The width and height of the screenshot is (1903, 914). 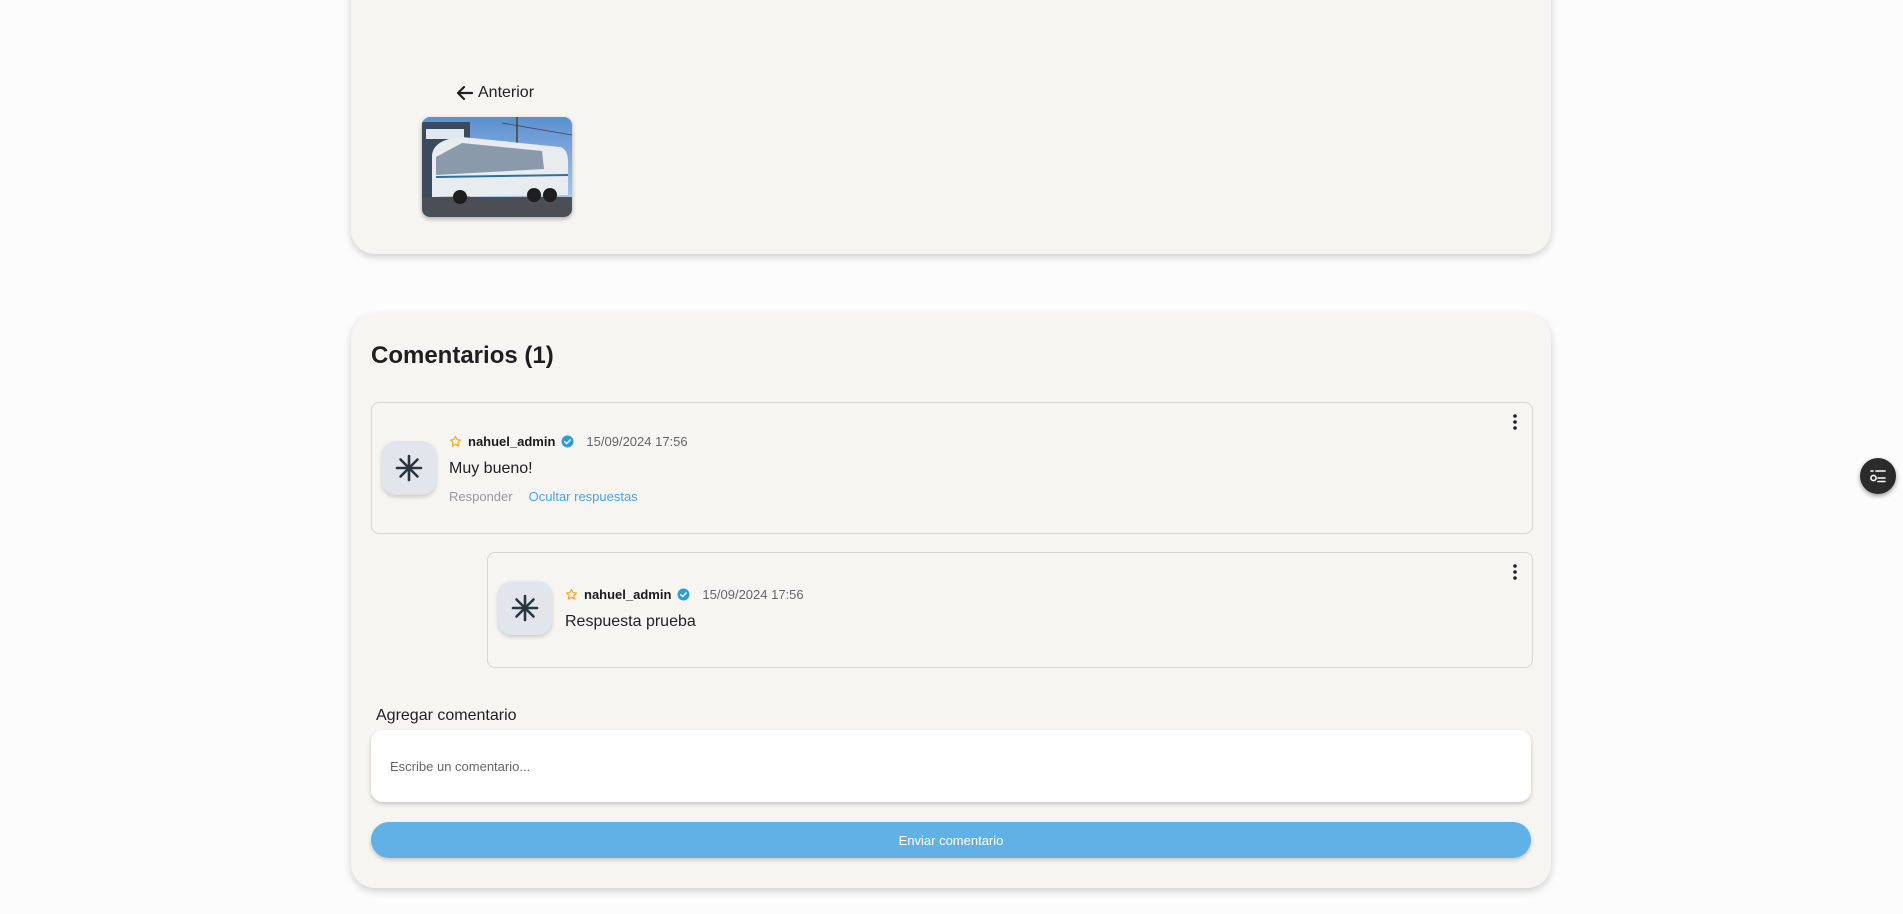 What do you see at coordinates (481, 496) in the screenshot?
I see `reply-button: Responder` at bounding box center [481, 496].